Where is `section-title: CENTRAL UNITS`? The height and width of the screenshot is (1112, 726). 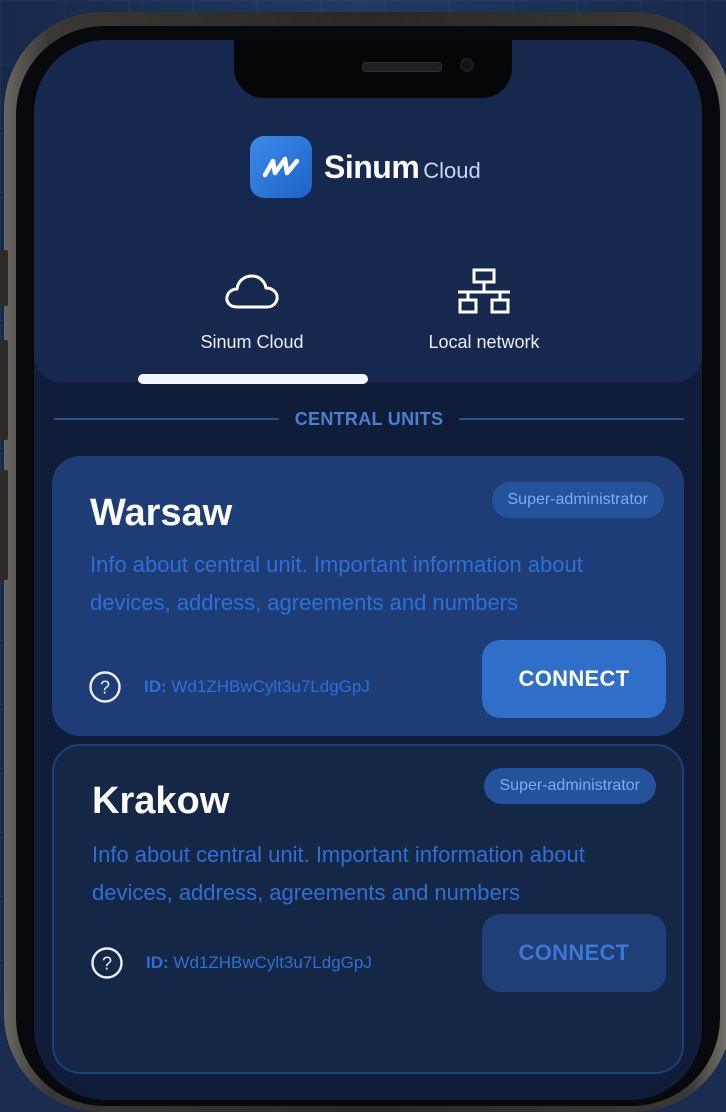
section-title: CENTRAL UNITS is located at coordinates (369, 418).